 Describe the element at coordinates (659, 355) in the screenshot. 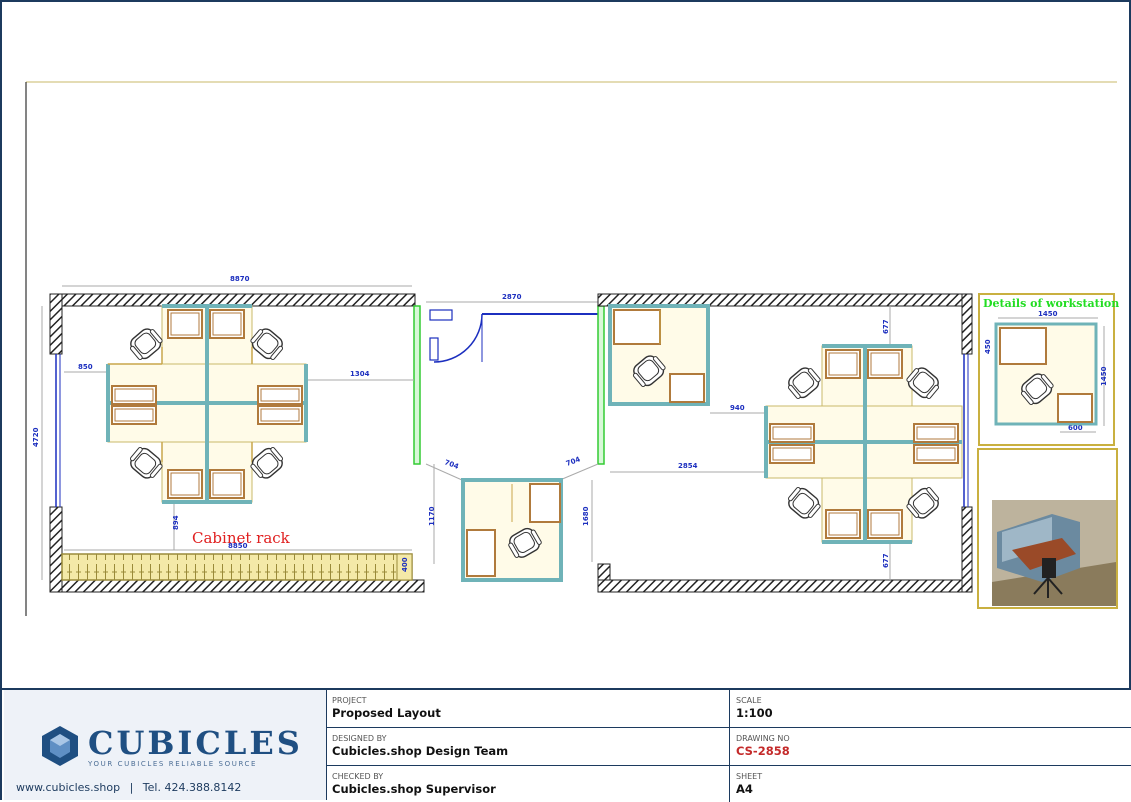

I see `right-l-workstation` at that location.